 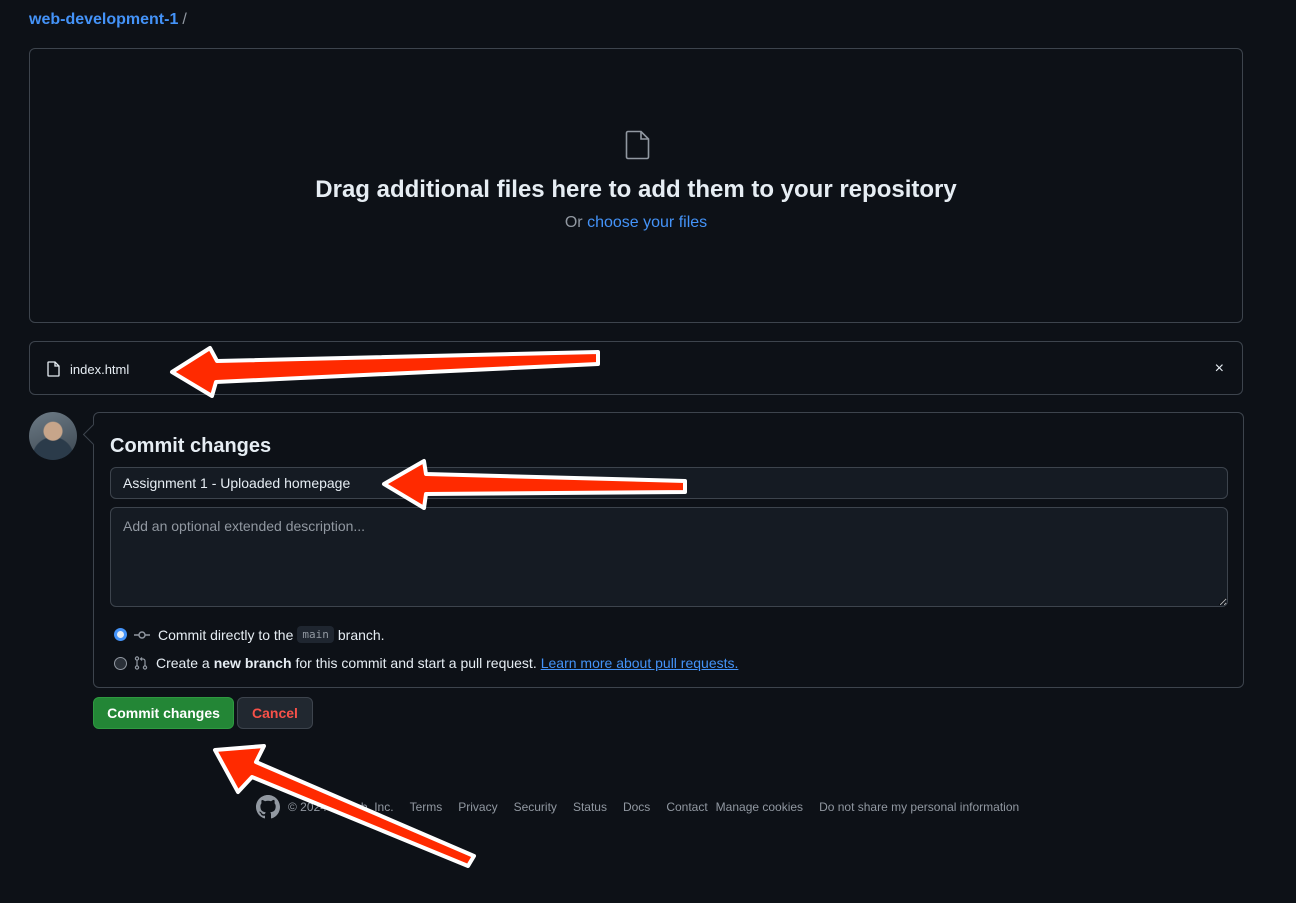 What do you see at coordinates (252, 663) in the screenshot?
I see `option-new-bold: new branch` at bounding box center [252, 663].